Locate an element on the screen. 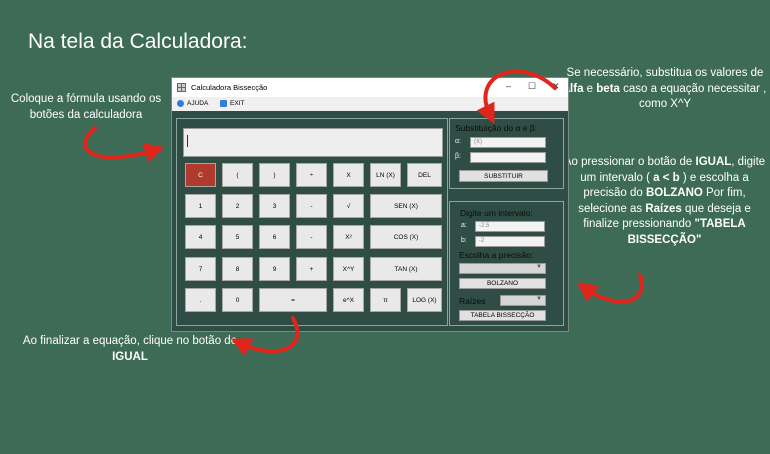 The image size is (770, 454). log-button: LOG (X) is located at coordinates (424, 300).